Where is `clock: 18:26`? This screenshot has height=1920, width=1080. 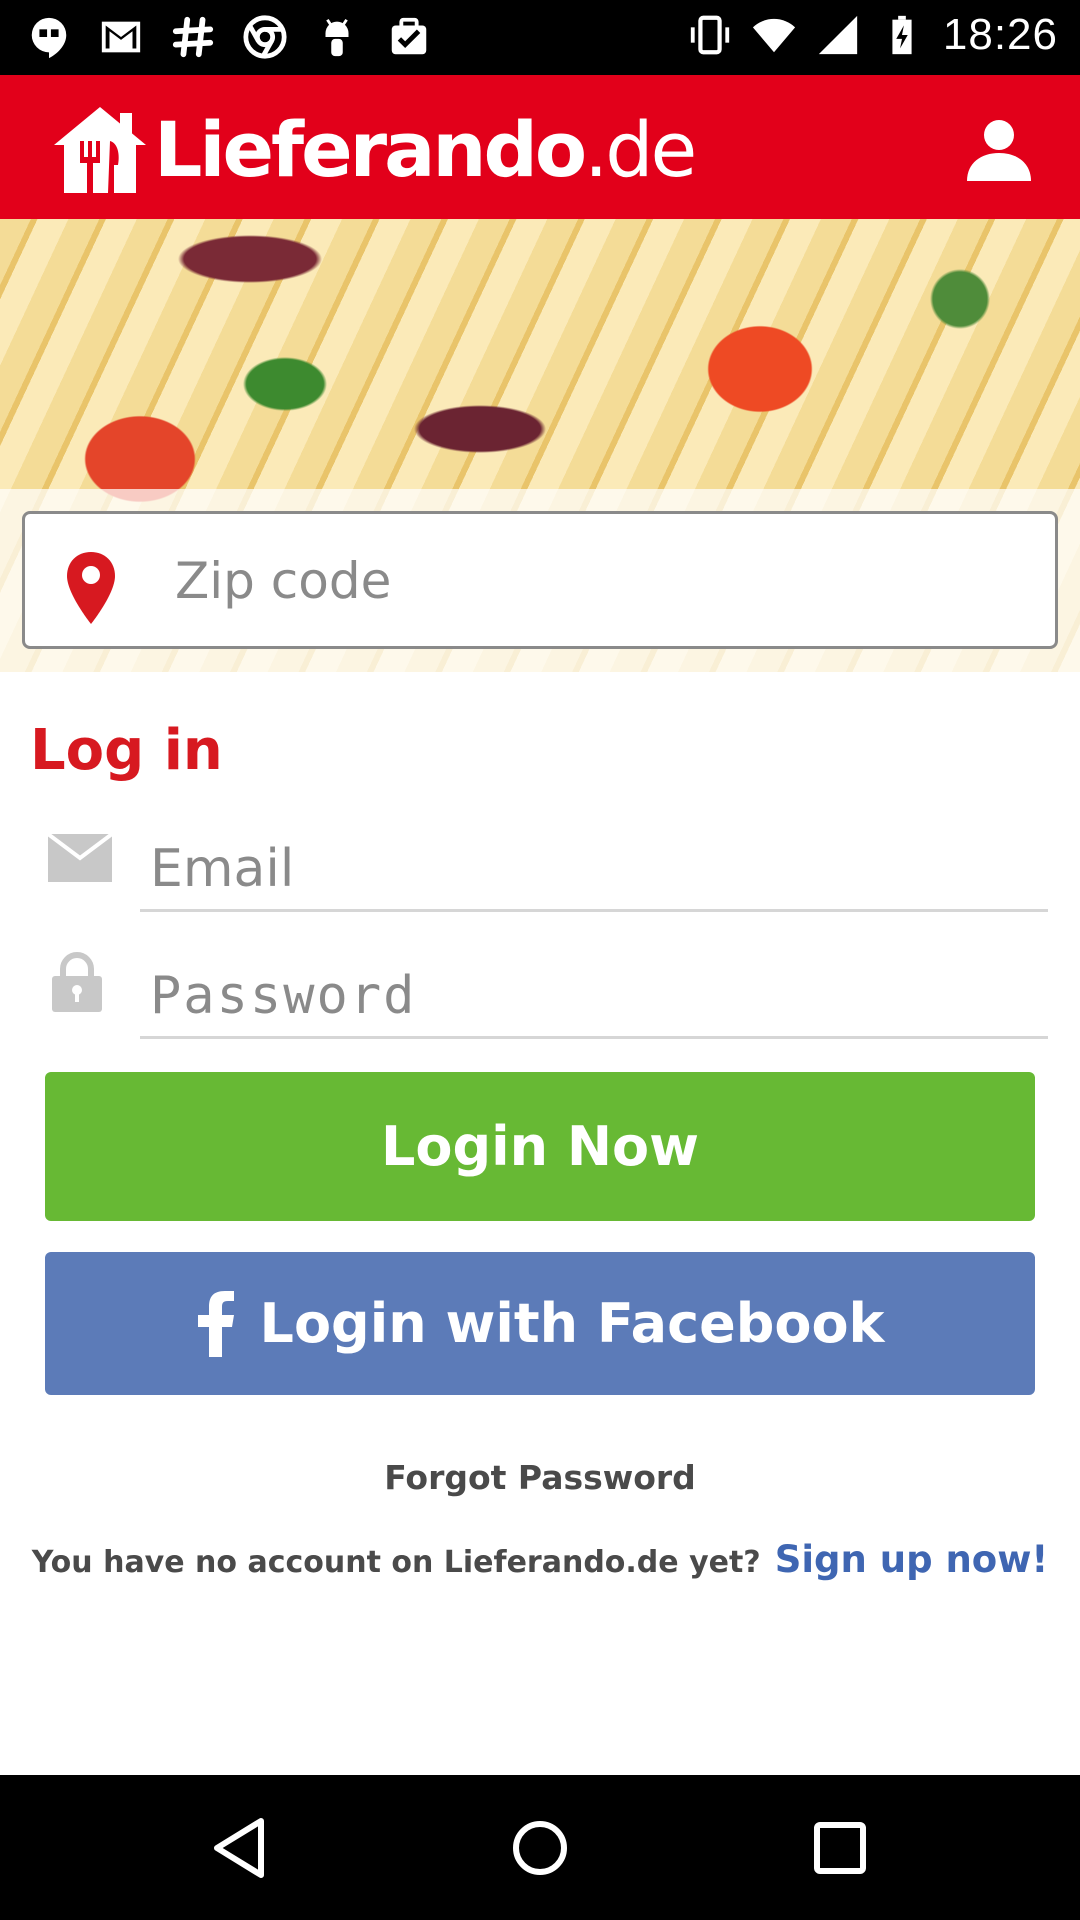 clock: 18:26 is located at coordinates (1000, 34).